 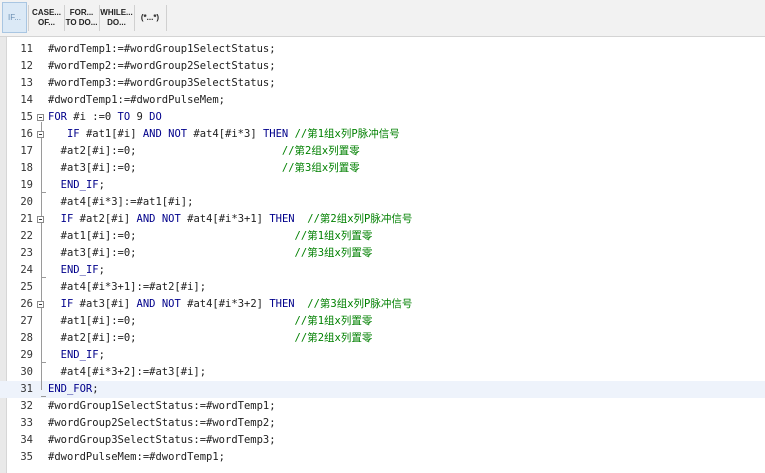 I want to click on code-line: 31 END_FOR;, so click(x=382, y=389).